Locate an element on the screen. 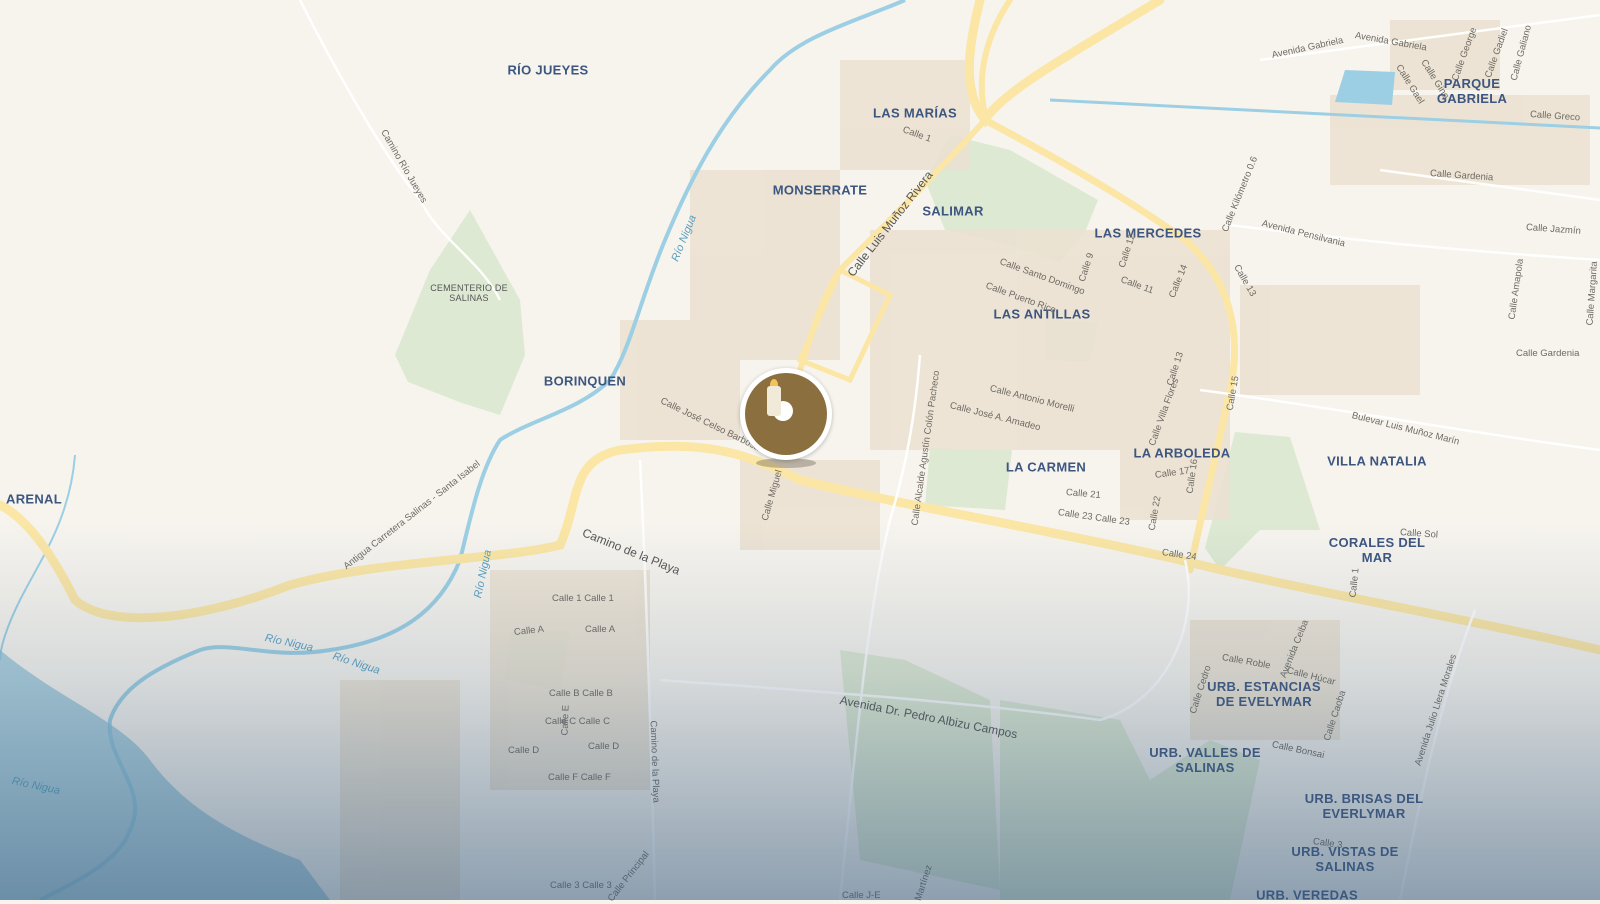  place-label-las-marias: LAS MARÍAS is located at coordinates (915, 113).